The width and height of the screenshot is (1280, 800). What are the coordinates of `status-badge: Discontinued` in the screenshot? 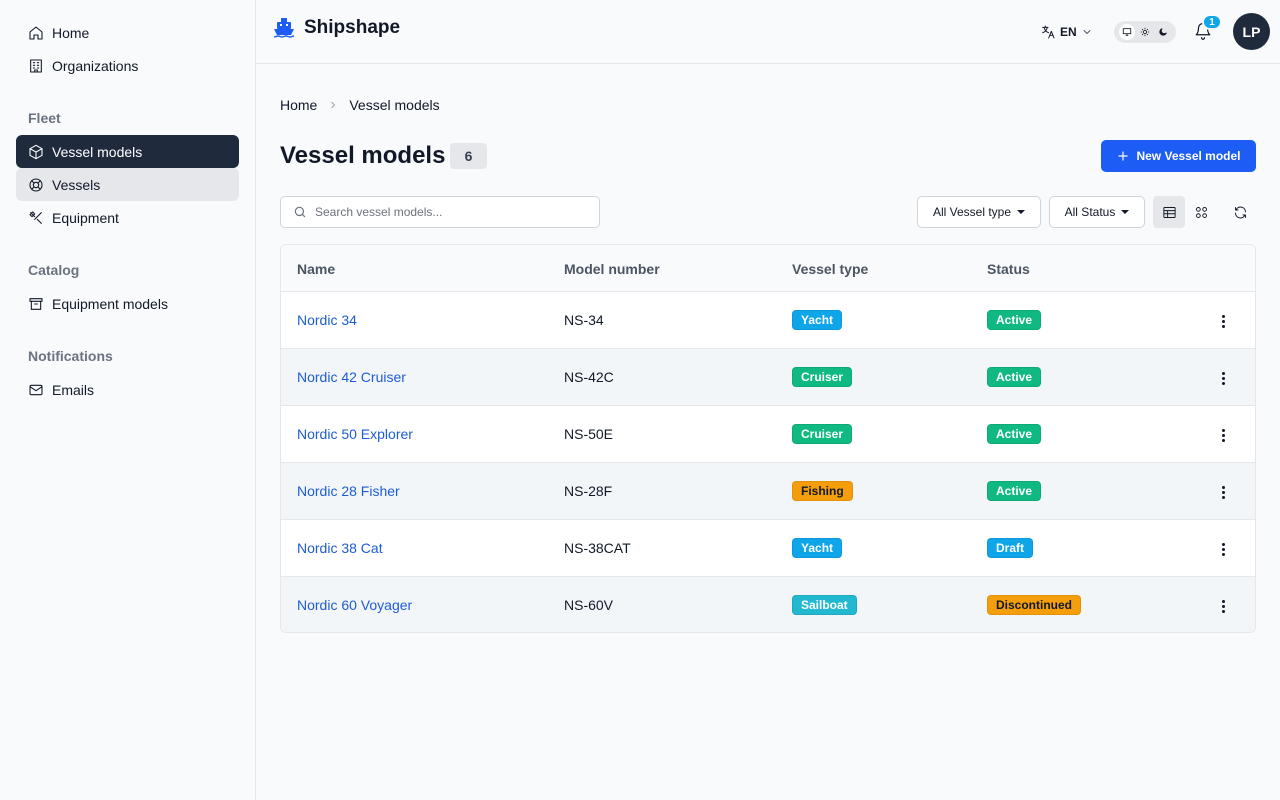 It's located at (1034, 605).